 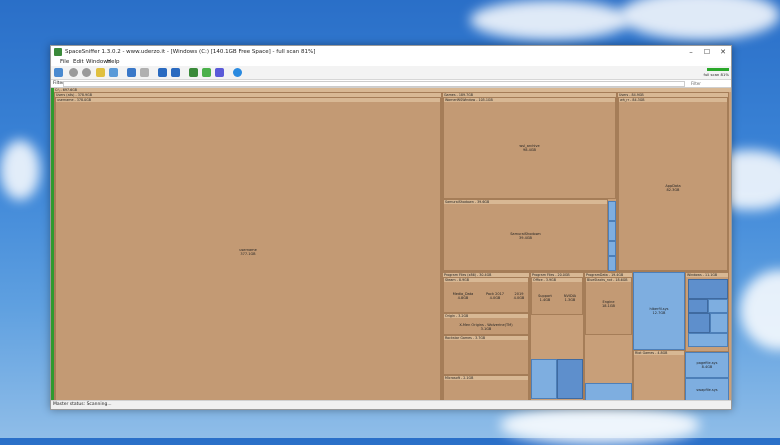 What do you see at coordinates (162, 72) in the screenshot?
I see `cube-icon` at bounding box center [162, 72].